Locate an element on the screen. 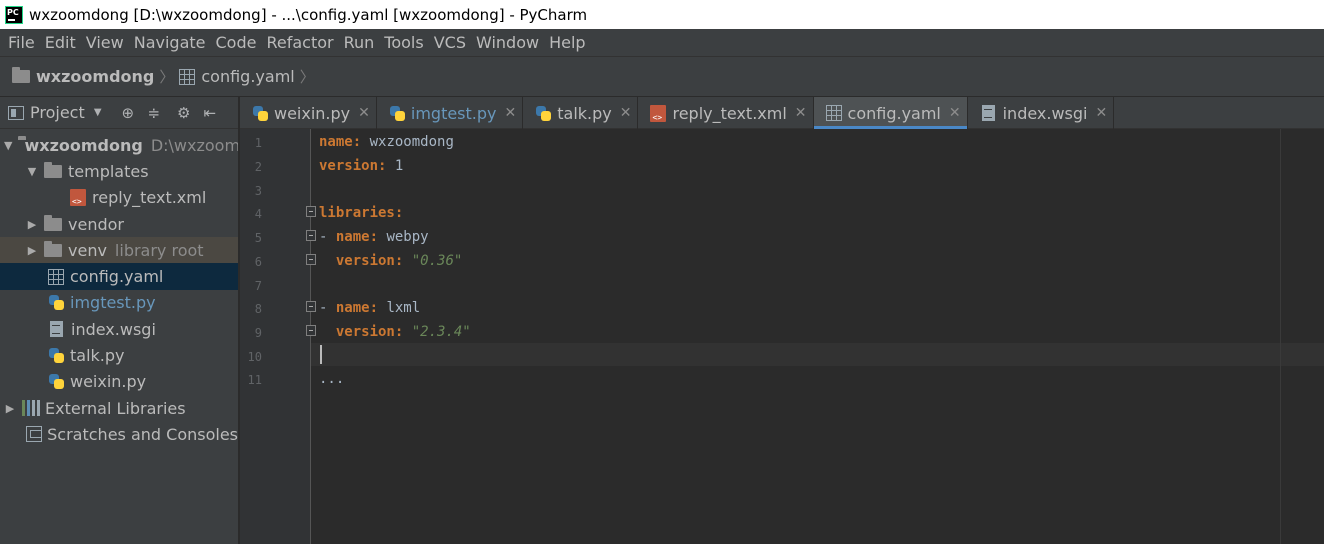  tab-reply-text-xml: reply_text.xml ✕ is located at coordinates (726, 113).